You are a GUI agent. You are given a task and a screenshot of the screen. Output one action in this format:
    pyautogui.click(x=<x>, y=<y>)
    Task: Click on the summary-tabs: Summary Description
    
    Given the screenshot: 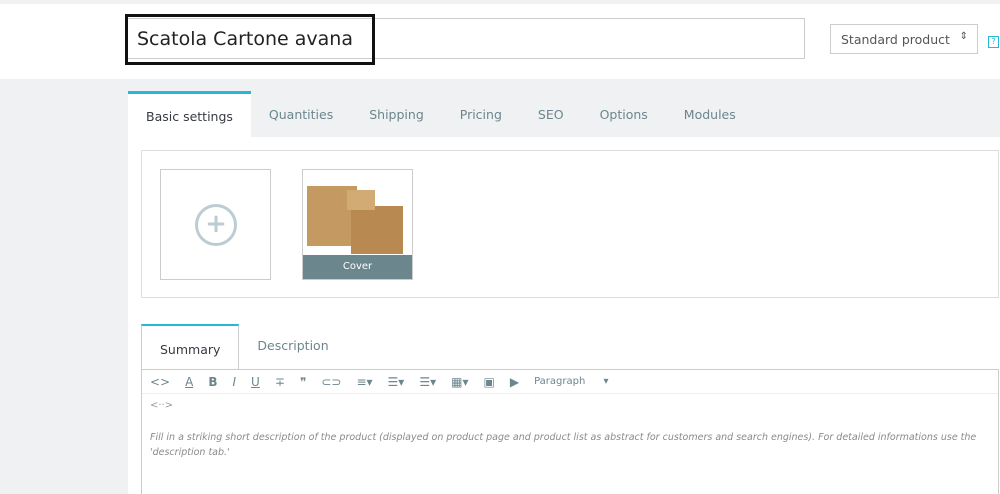 What is the action you would take?
    pyautogui.click(x=244, y=347)
    